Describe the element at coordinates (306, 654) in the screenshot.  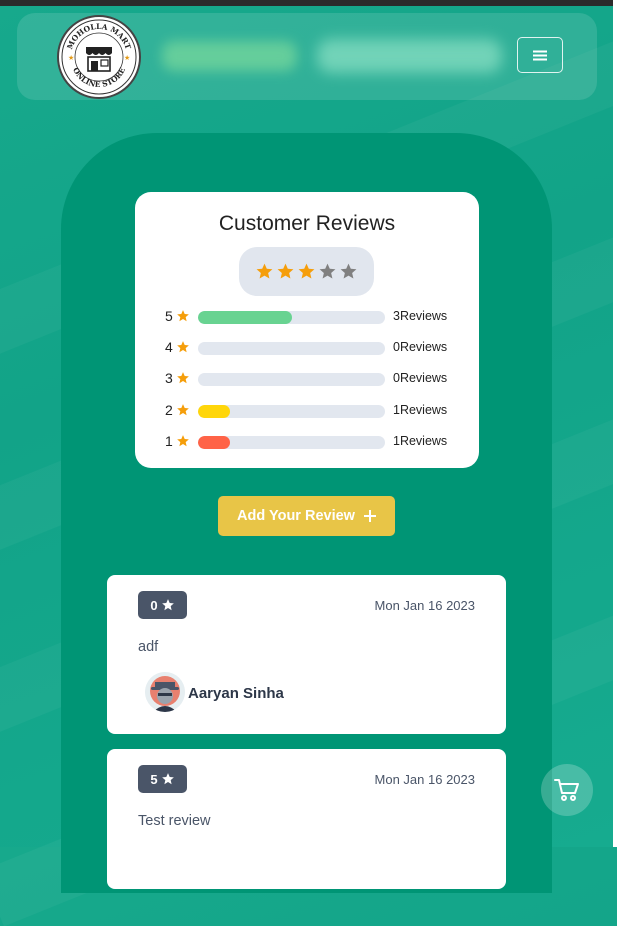
I see `review-card: 0 Mon Jan 16 2023 adf Aaryan Sinha` at that location.